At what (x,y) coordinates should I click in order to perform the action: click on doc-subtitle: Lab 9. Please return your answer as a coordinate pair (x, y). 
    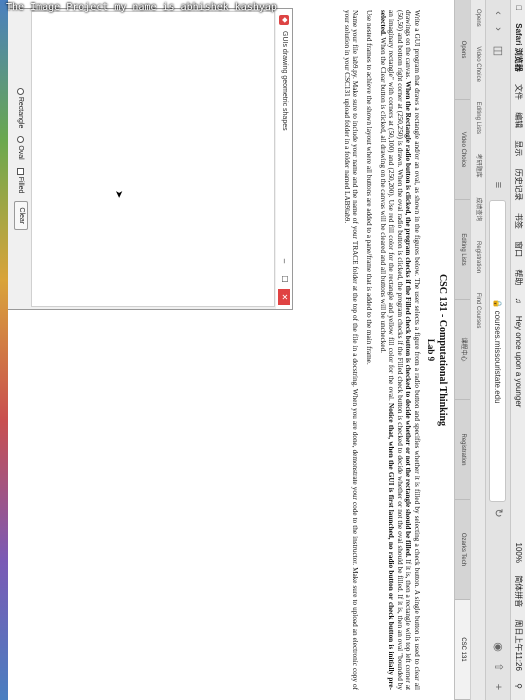
    Looking at the image, I should click on (431, 350).